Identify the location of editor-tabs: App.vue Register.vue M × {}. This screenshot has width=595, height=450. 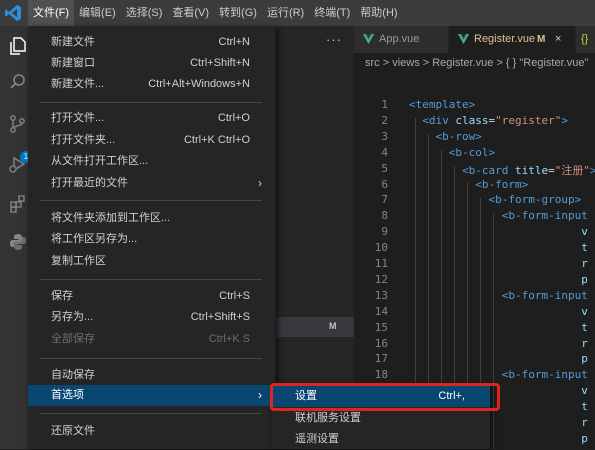
(474, 39).